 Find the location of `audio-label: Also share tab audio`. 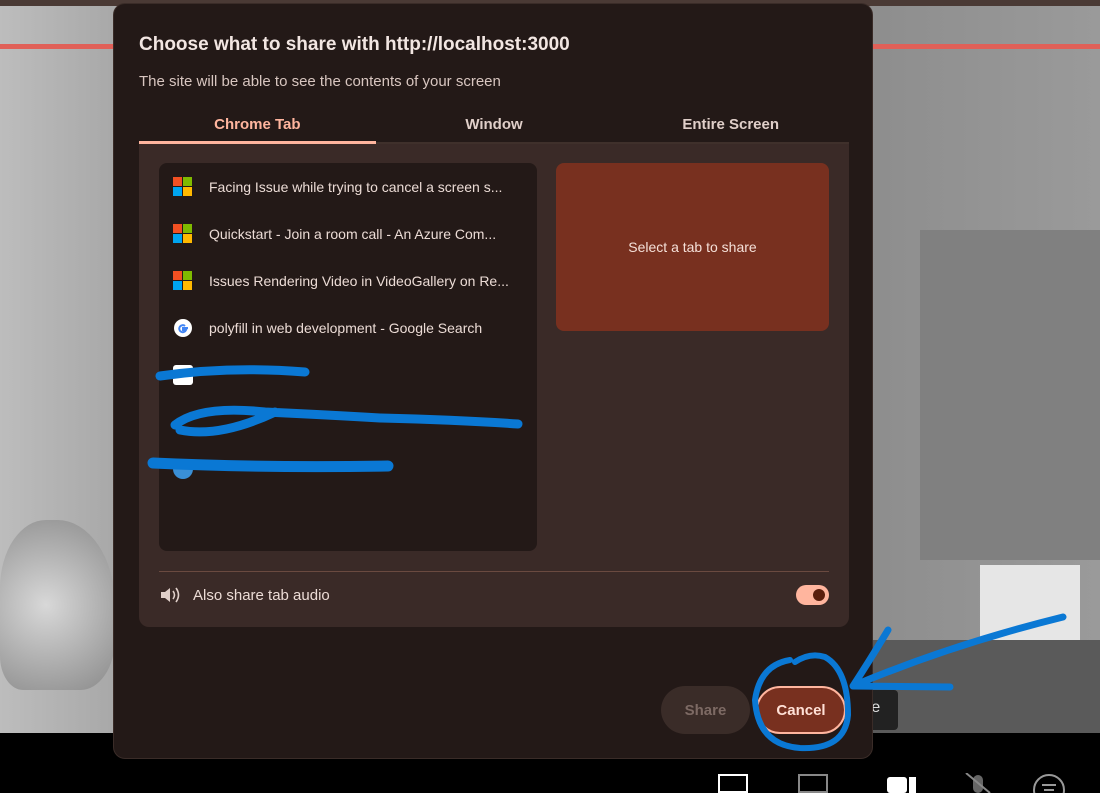

audio-label: Also share tab audio is located at coordinates (261, 595).